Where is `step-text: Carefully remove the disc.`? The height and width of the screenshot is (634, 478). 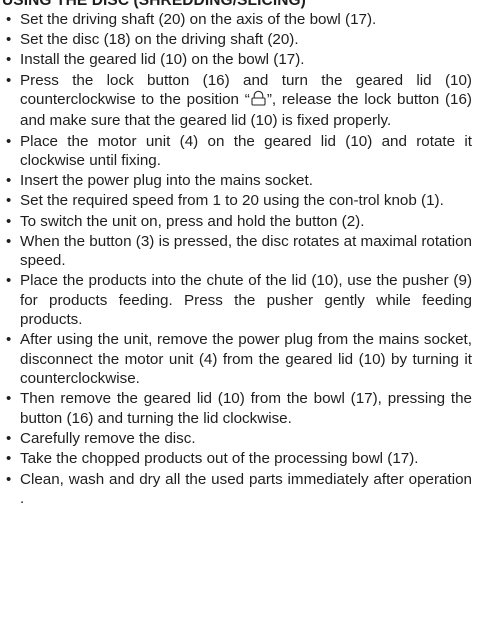 step-text: Carefully remove the disc. is located at coordinates (108, 439).